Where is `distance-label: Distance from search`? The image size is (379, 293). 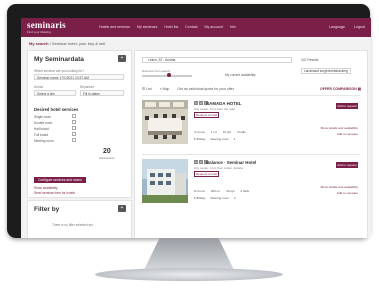 distance-label: Distance from search is located at coordinates (156, 71).